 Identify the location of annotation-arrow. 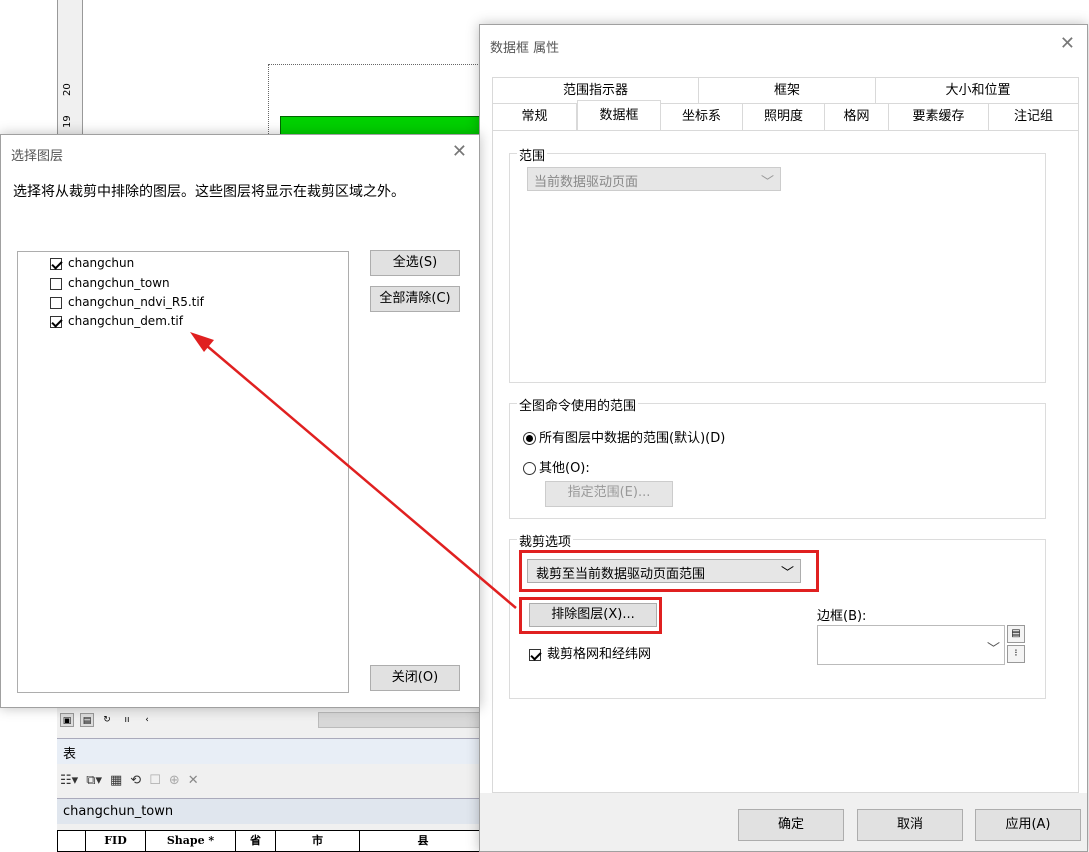
(353, 470).